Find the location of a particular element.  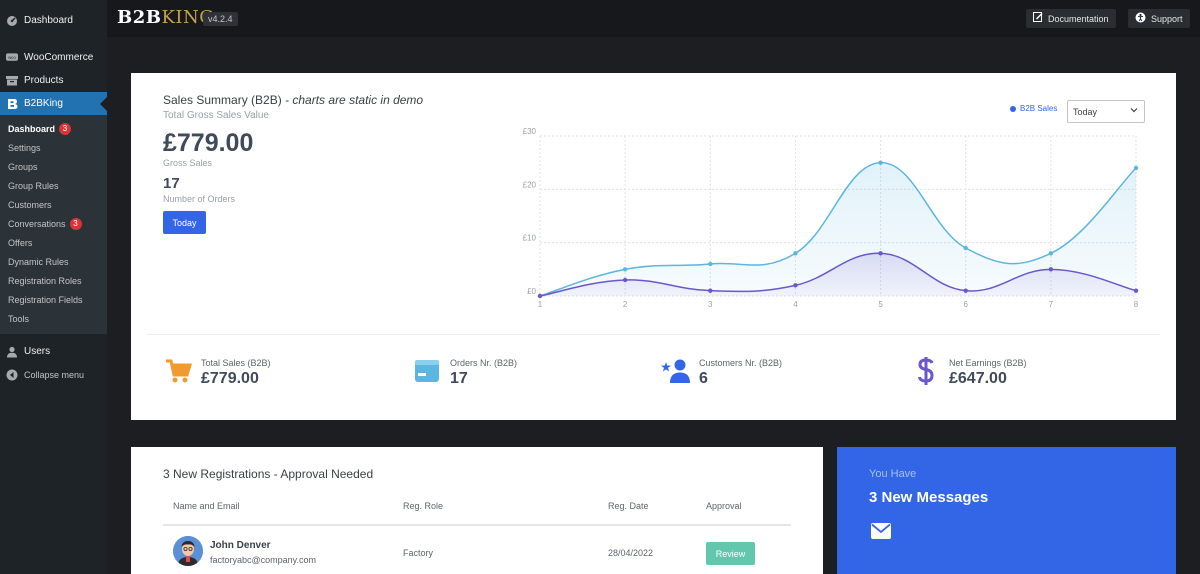

registrant-email: factoryabc@company.com is located at coordinates (263, 560).